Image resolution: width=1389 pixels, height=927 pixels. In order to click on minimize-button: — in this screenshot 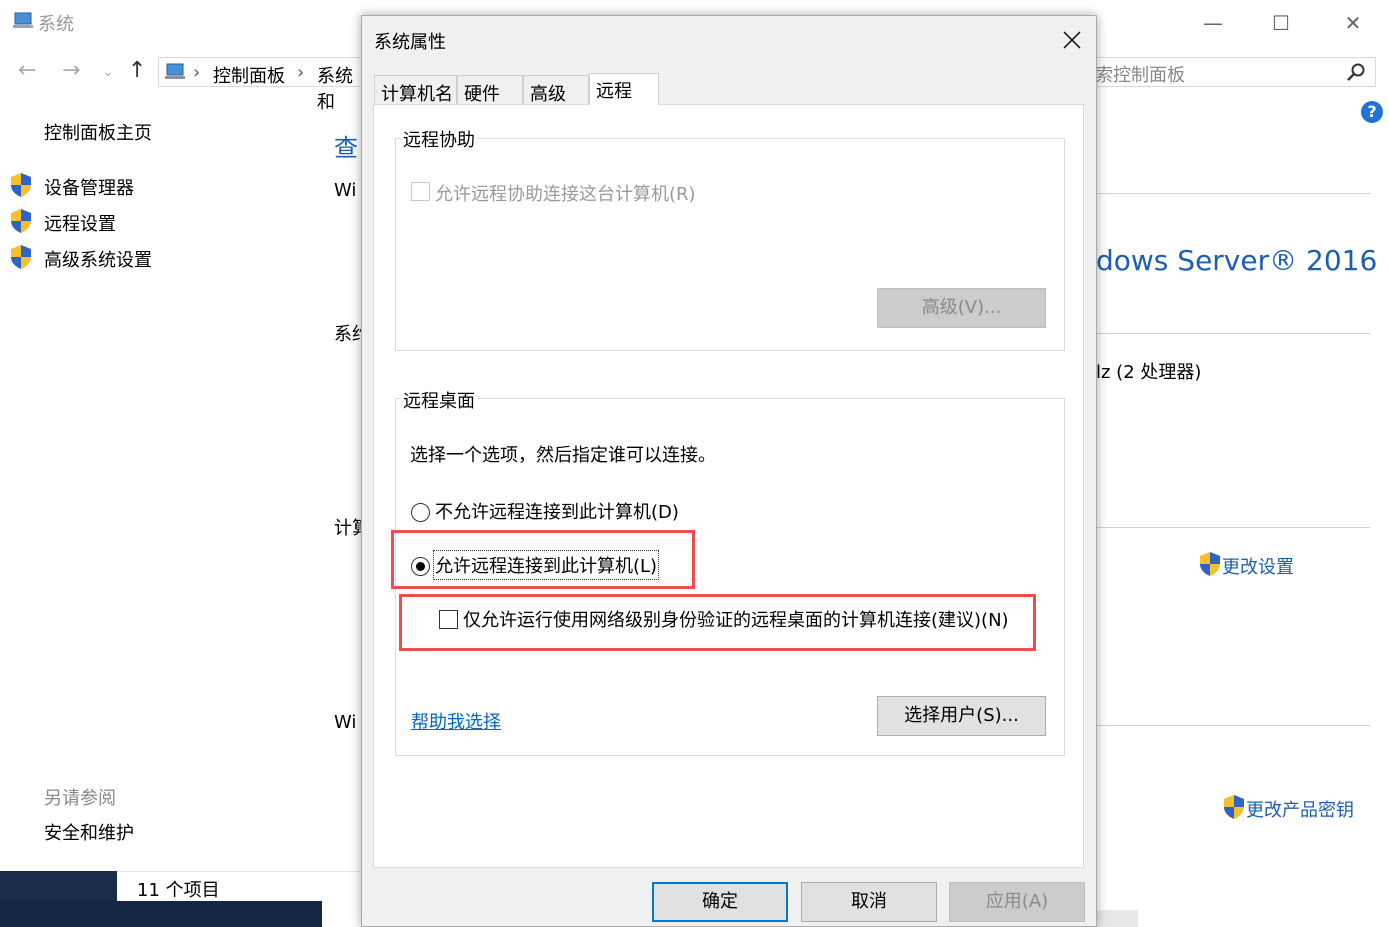, I will do `click(1213, 23)`.